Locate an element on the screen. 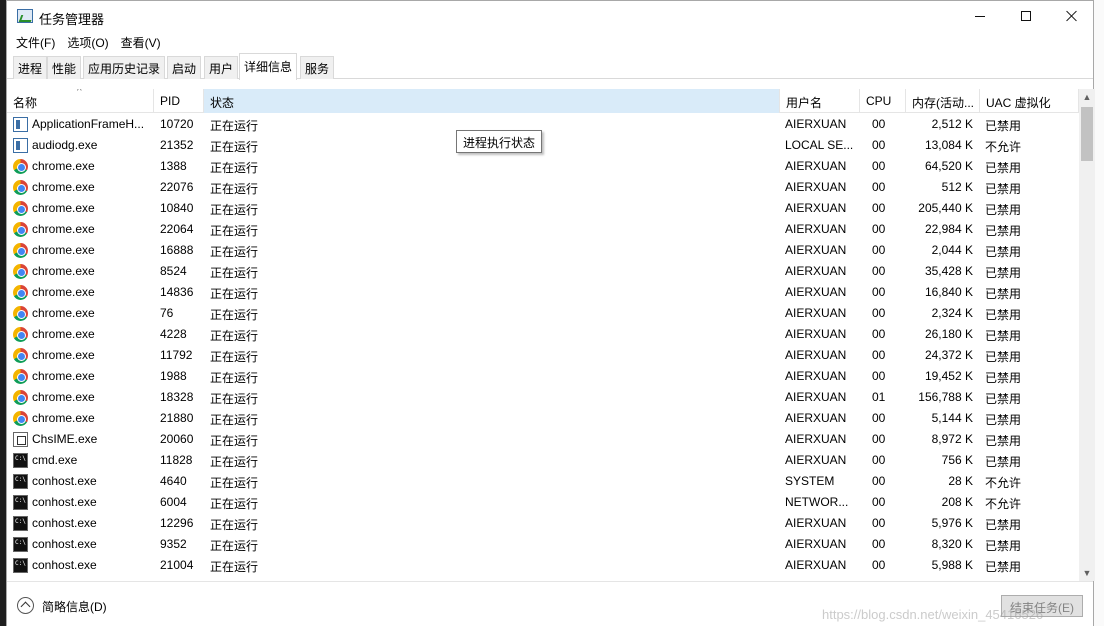 The width and height of the screenshot is (1104, 637). column-header-uac: UAC 虚拟化 is located at coordinates (1029, 101).